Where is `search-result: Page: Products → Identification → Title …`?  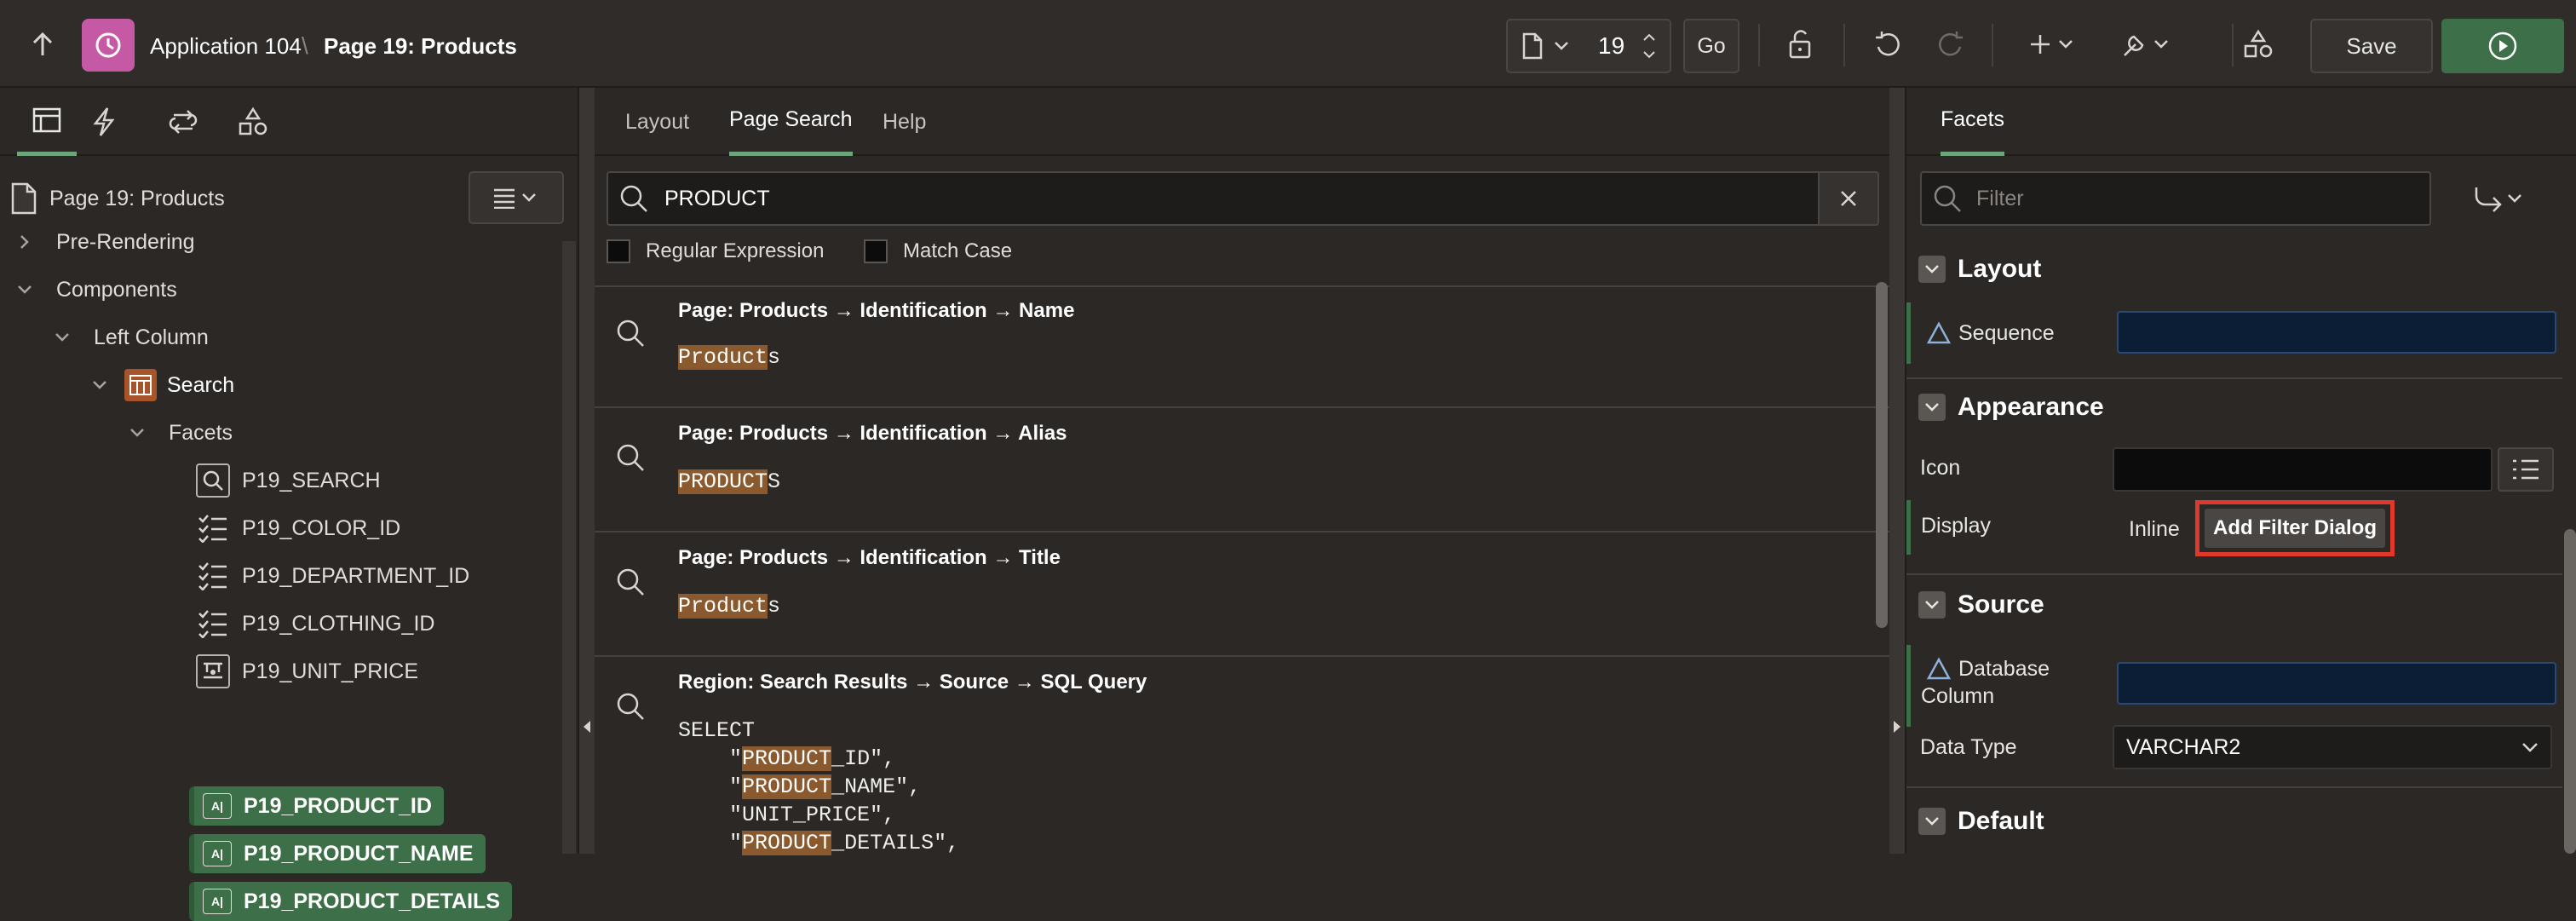 search-result: Page: Products → Identification → Title … is located at coordinates (1242, 594).